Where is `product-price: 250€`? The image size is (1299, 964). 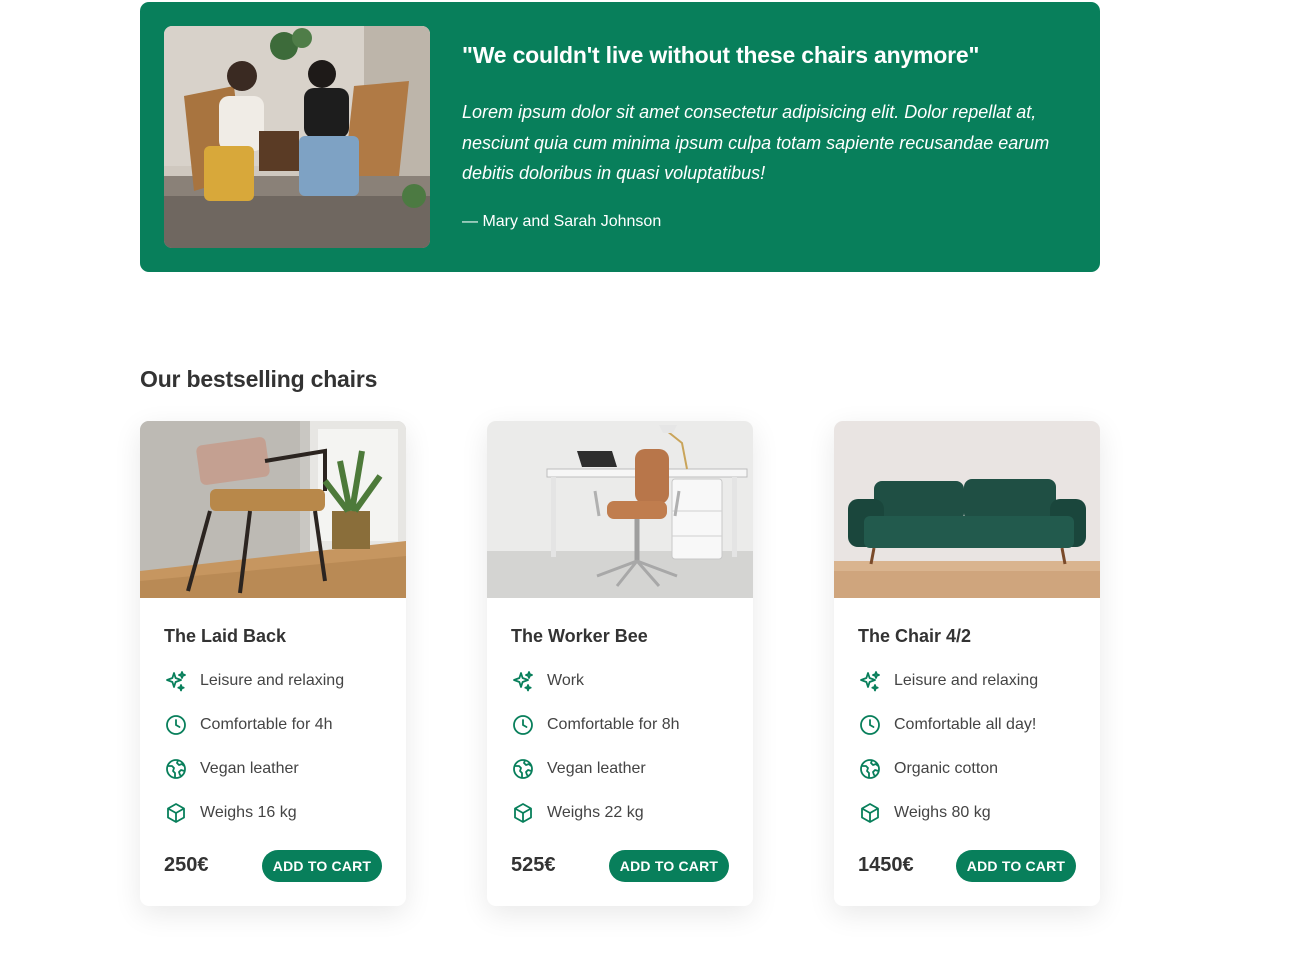 product-price: 250€ is located at coordinates (186, 865).